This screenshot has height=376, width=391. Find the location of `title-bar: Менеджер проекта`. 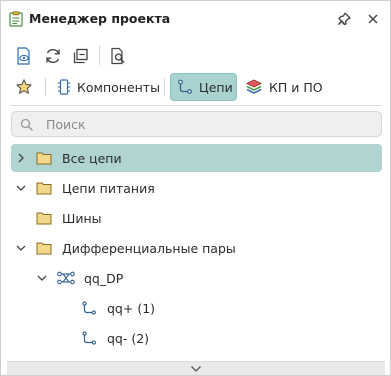

title-bar: Менеджер проекта is located at coordinates (195, 19).